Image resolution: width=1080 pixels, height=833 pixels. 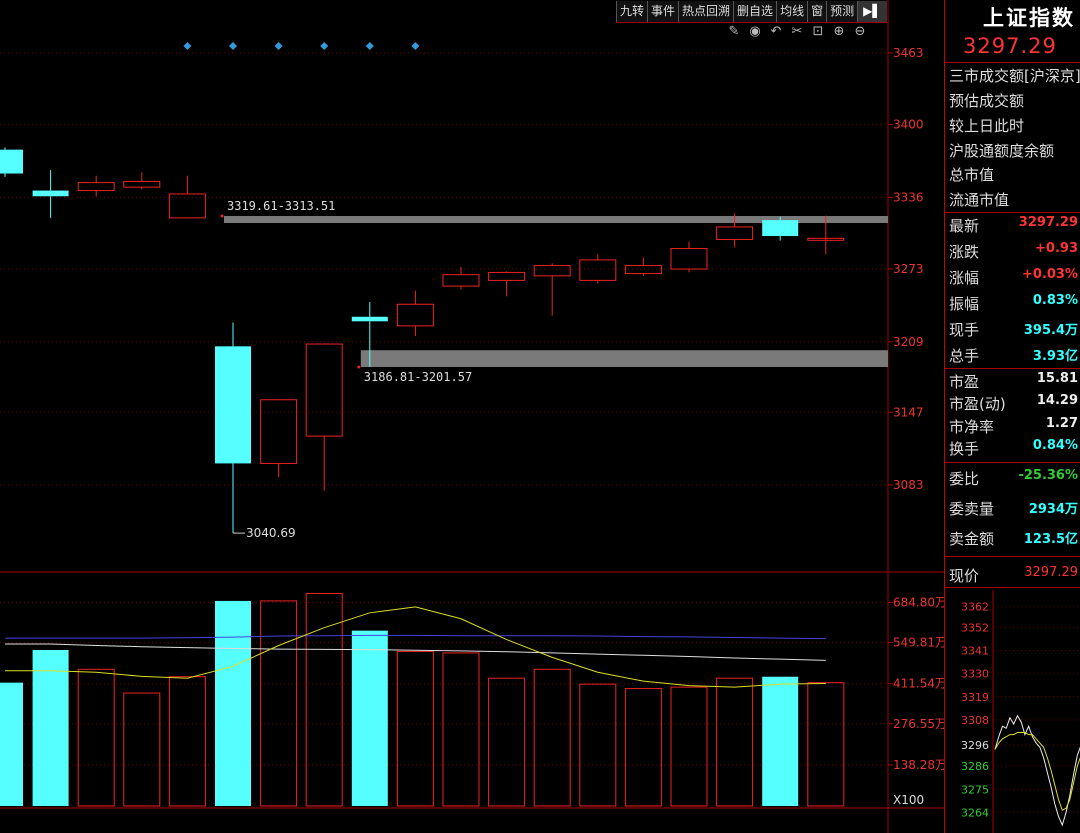 I want to click on total-market-cap-label: 总市值, so click(x=972, y=175).